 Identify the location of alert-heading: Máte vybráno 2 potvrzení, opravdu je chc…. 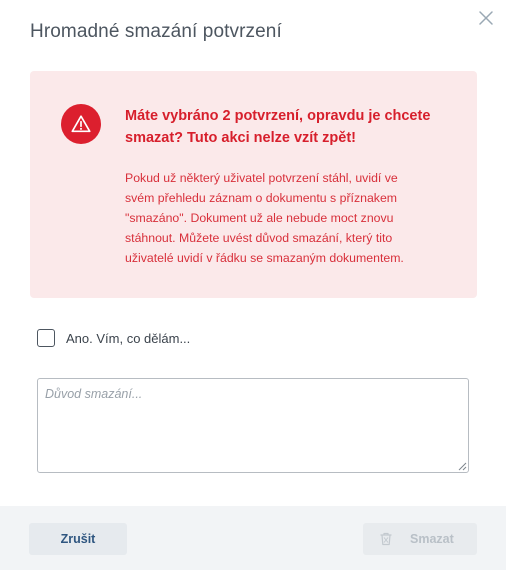
(278, 127).